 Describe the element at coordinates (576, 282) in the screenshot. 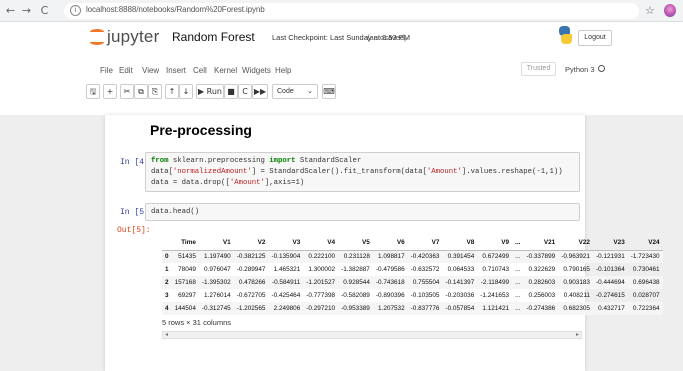

I see `table-cell: 0.903183` at that location.